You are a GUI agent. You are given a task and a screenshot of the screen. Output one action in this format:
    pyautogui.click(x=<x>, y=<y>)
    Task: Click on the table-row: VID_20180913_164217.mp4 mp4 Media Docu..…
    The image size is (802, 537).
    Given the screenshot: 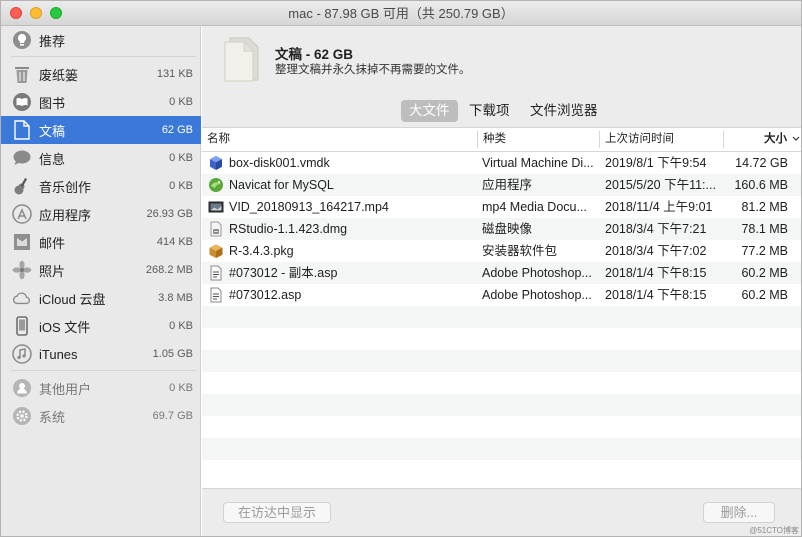 What is the action you would take?
    pyautogui.click(x=501, y=207)
    